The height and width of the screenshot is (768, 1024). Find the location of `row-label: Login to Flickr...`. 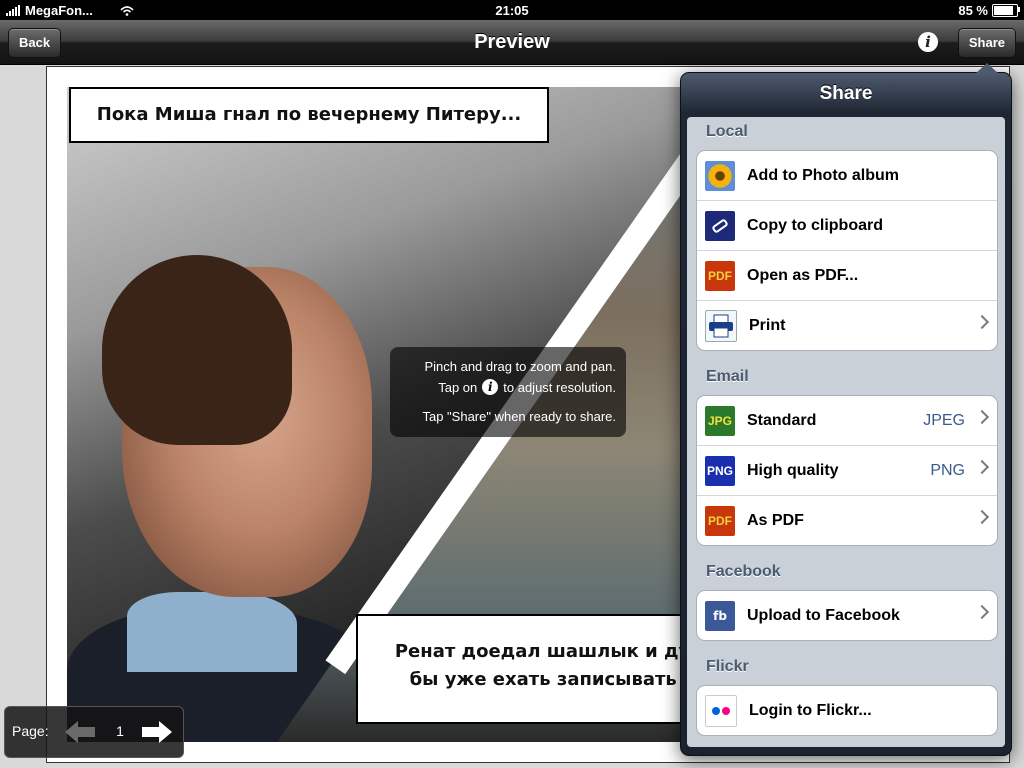

row-label: Login to Flickr... is located at coordinates (810, 710).